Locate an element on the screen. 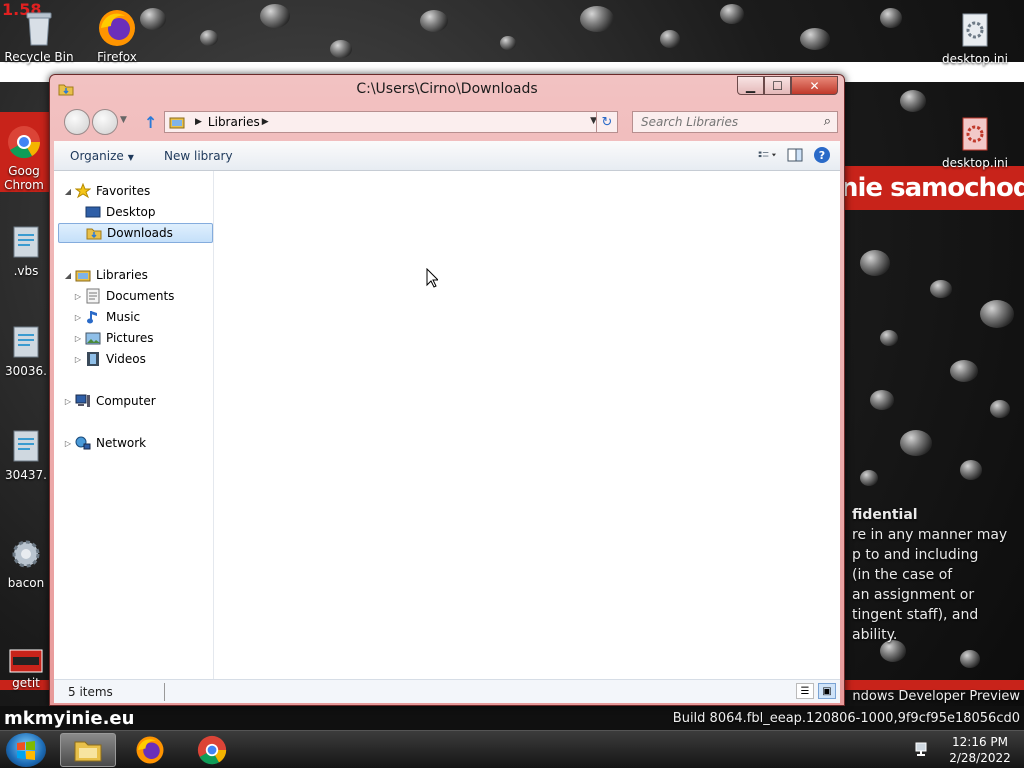  up-arrow-icon: ↑ is located at coordinates (150, 122).